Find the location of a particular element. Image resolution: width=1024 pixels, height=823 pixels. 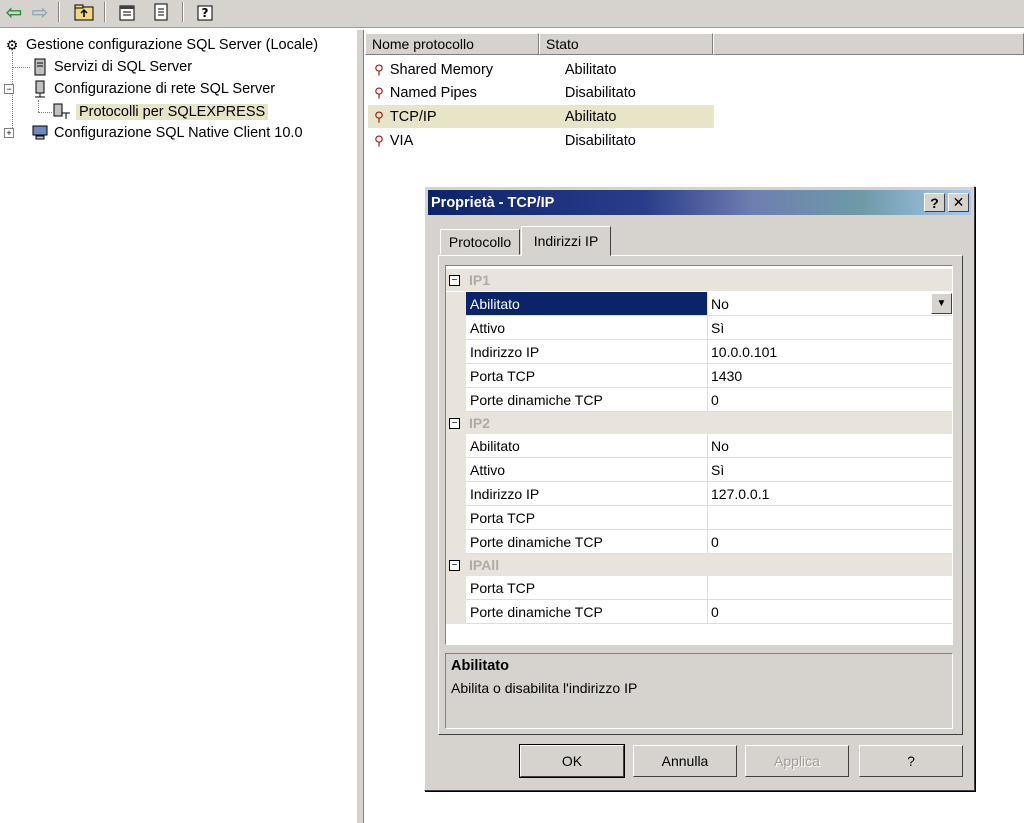

tree-item-native-client: Configurazione SQL Native Client 10.0 is located at coordinates (166, 133).